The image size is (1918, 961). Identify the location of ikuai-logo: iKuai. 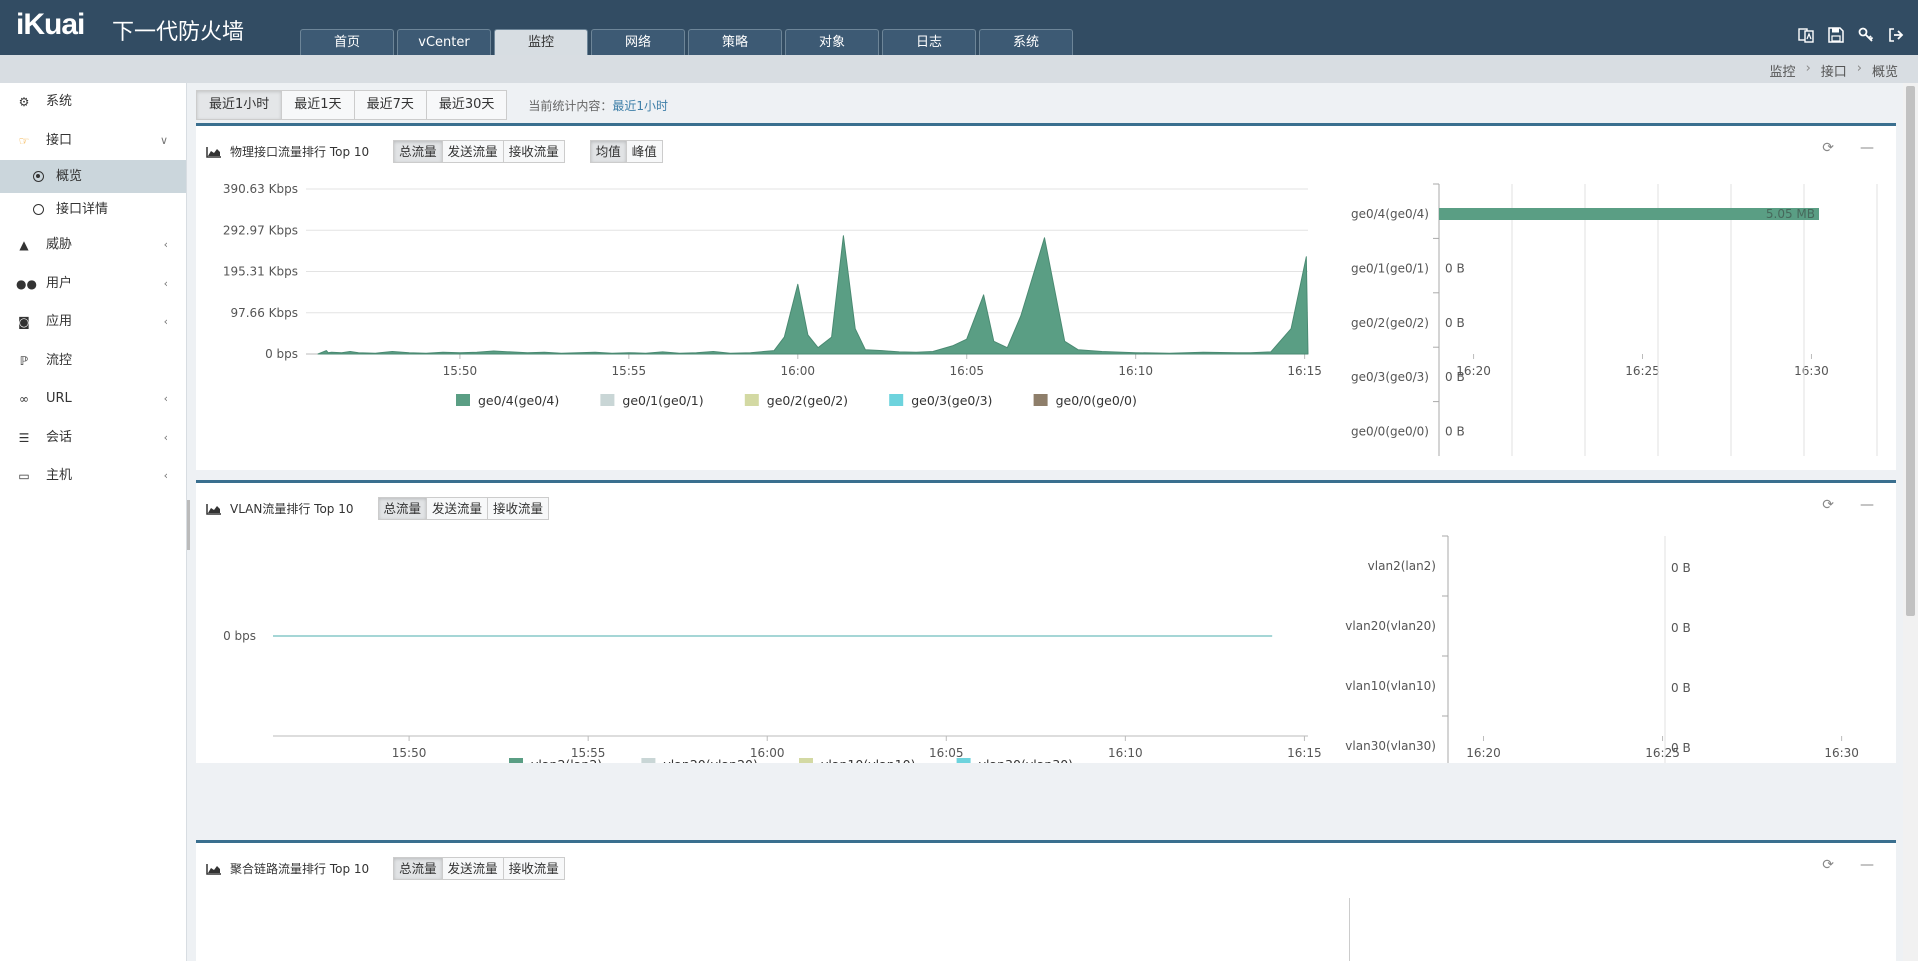
(50, 25).